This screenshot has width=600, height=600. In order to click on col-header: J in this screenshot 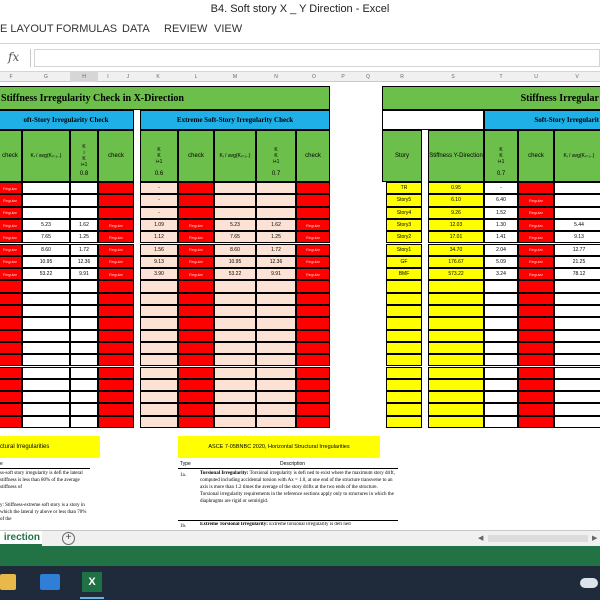, I will do `click(128, 77)`.